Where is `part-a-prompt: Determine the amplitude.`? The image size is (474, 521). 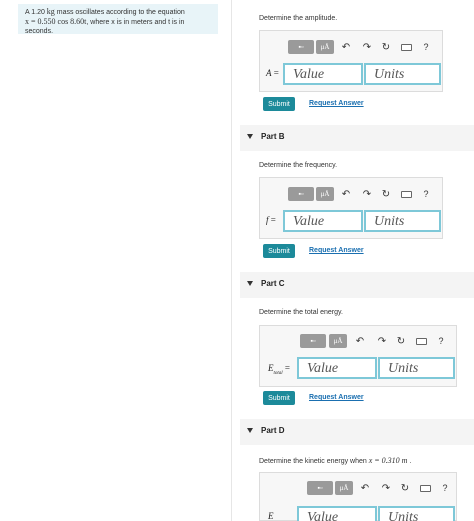
part-a-prompt: Determine the amplitude. is located at coordinates (298, 18).